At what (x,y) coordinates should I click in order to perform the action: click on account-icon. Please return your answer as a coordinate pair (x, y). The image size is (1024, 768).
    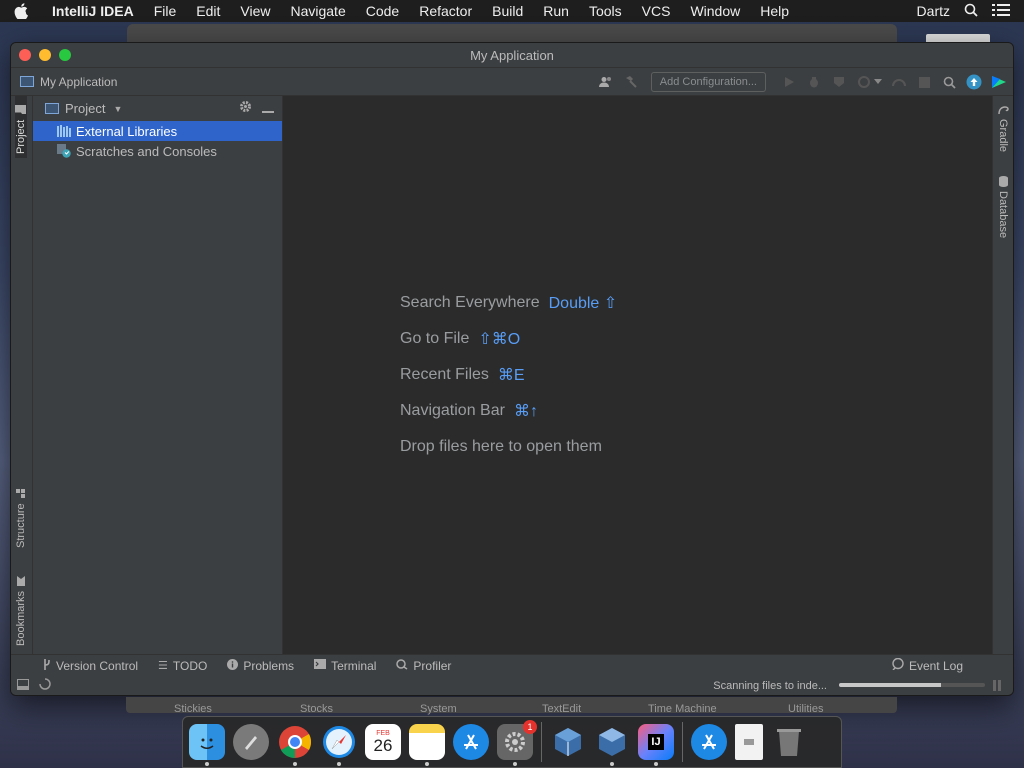
    Looking at the image, I should click on (606, 82).